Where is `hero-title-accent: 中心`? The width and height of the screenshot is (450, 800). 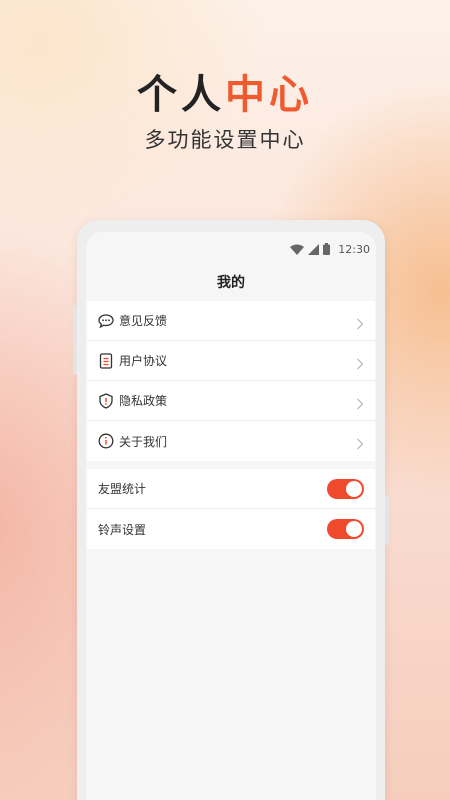 hero-title-accent: 中心 is located at coordinates (269, 94).